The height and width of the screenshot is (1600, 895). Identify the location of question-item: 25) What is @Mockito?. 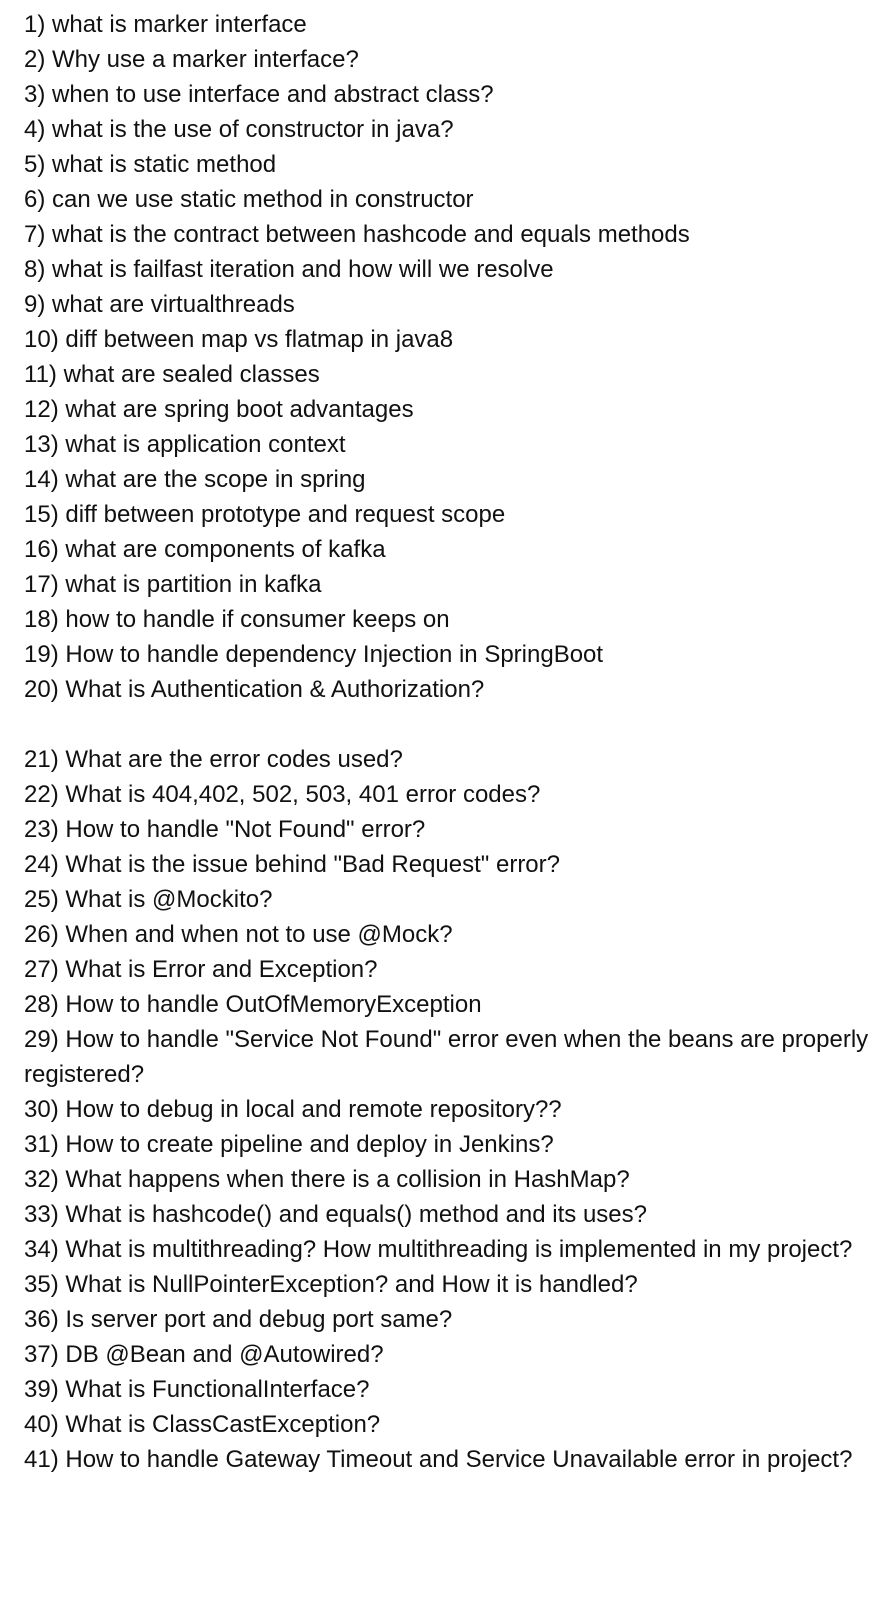
(148, 899).